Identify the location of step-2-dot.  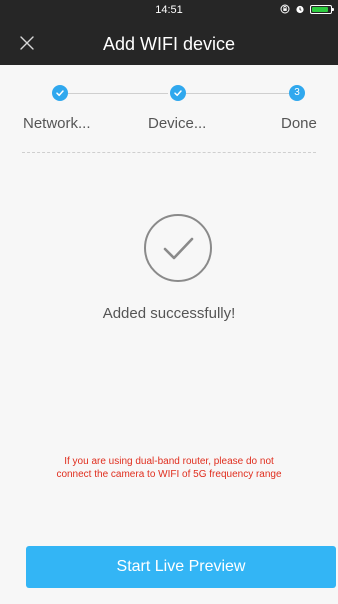
(178, 93).